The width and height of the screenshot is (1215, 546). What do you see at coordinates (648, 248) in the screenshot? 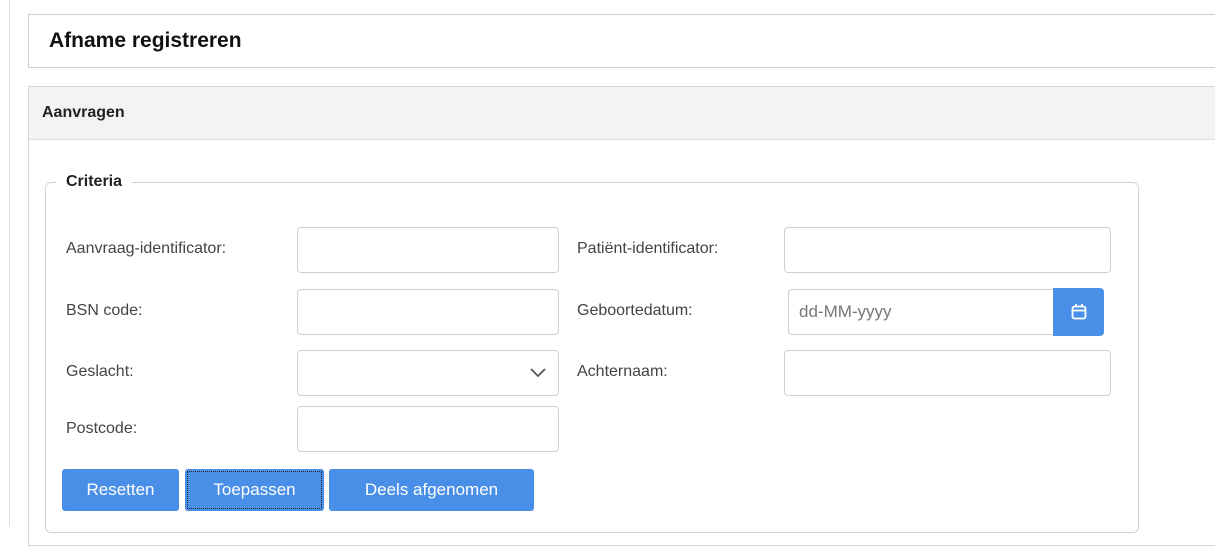
I see `patient-id-label: Patiënt-identificator:` at bounding box center [648, 248].